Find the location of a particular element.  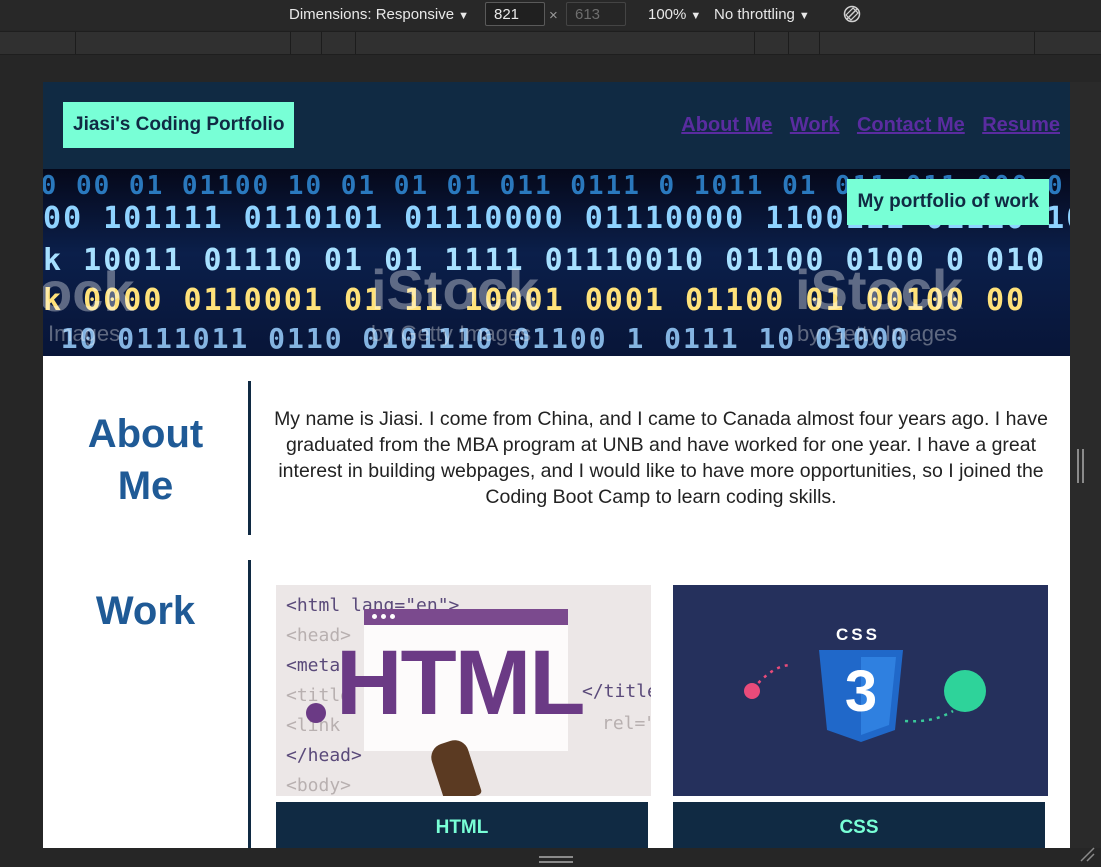

zoom-dropdown: 100% ▼ is located at coordinates (674, 14).